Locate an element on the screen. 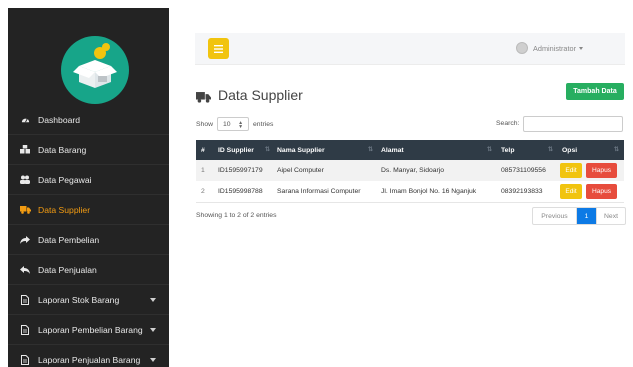  dashboard-icon is located at coordinates (25, 119).